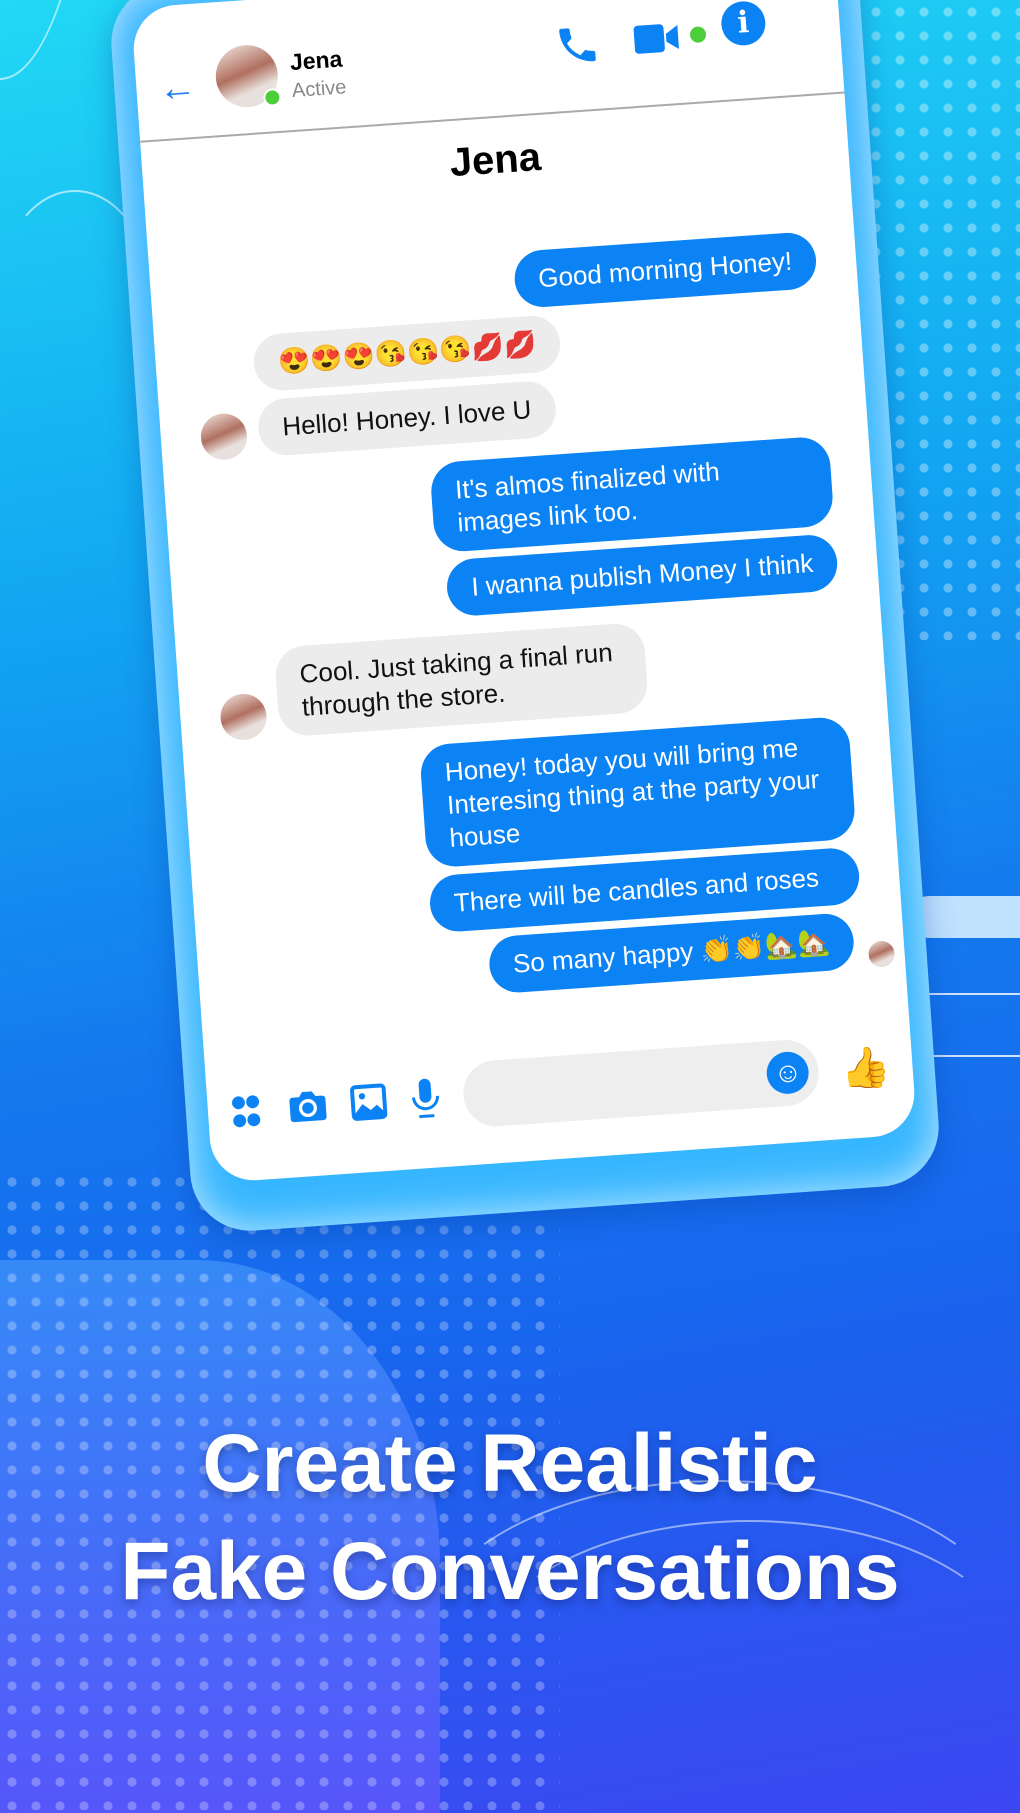 Image resolution: width=1020 pixels, height=1813 pixels. I want to click on caption-line-2: Fake Conversations, so click(510, 1571).